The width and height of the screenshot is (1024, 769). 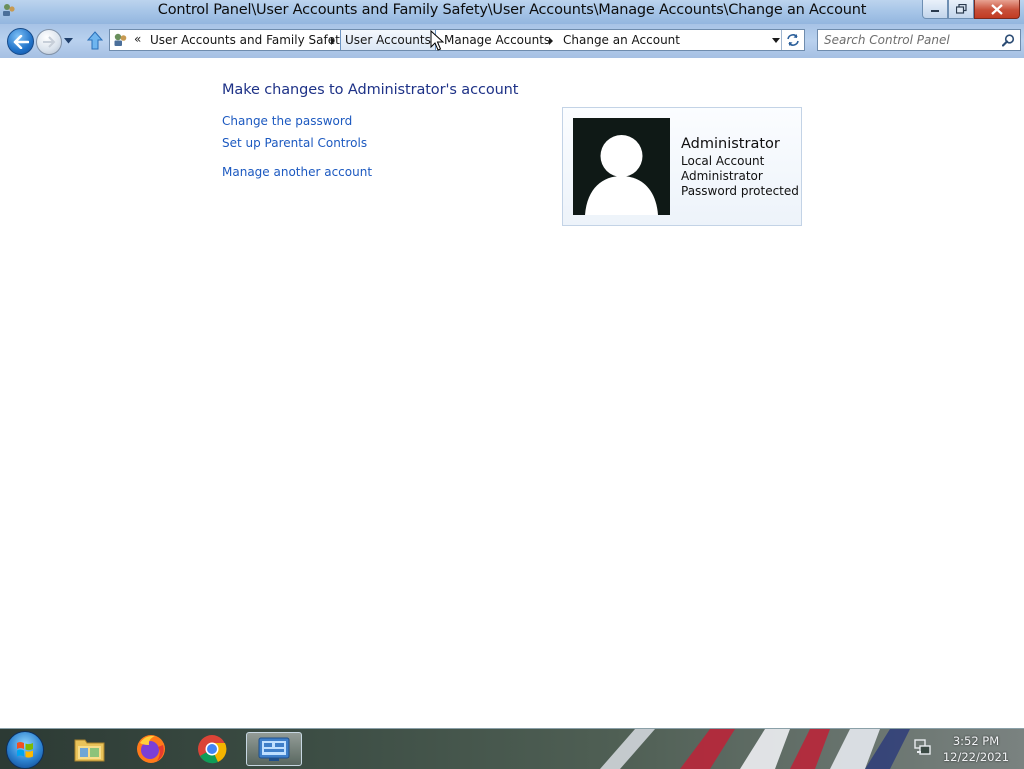 I want to click on folder-icon, so click(x=89, y=750).